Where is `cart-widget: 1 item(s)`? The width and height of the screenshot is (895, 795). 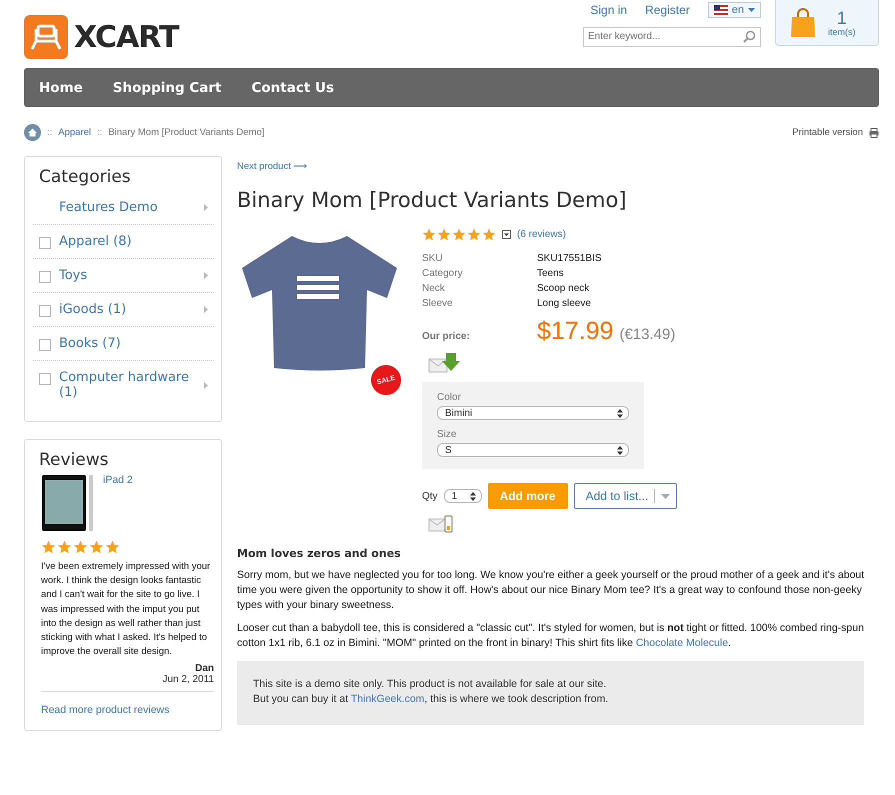 cart-widget: 1 item(s) is located at coordinates (827, 23).